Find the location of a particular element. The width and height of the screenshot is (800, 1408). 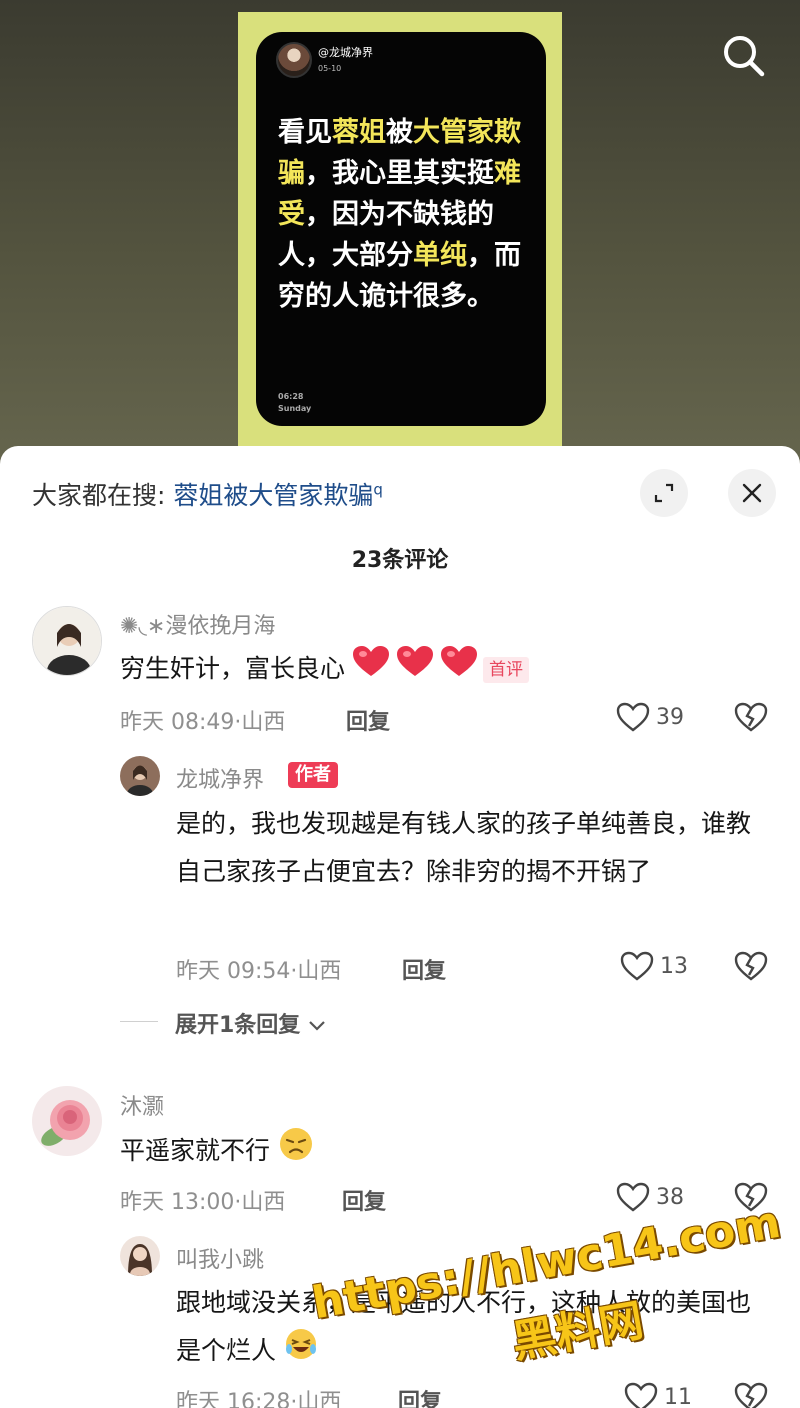

comment-meta: 昨天 08:49·山西 is located at coordinates (203, 722).